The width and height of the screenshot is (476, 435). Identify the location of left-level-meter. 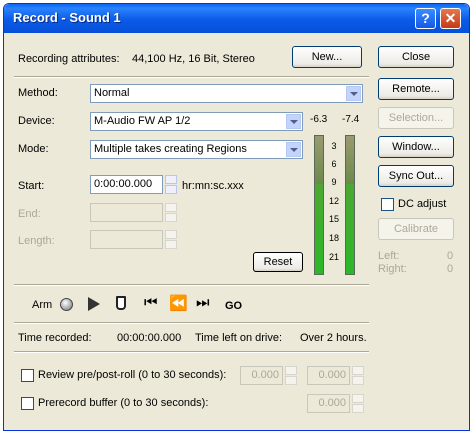
(319, 205).